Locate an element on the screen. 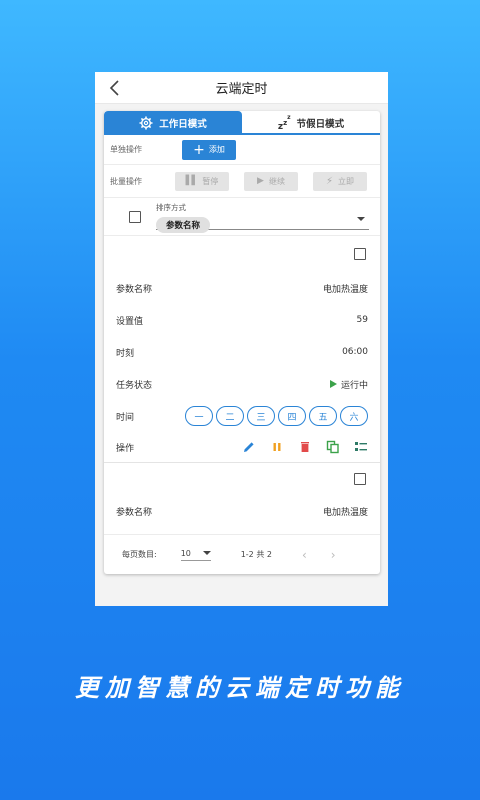  status-badge: 运行中 is located at coordinates (348, 384).